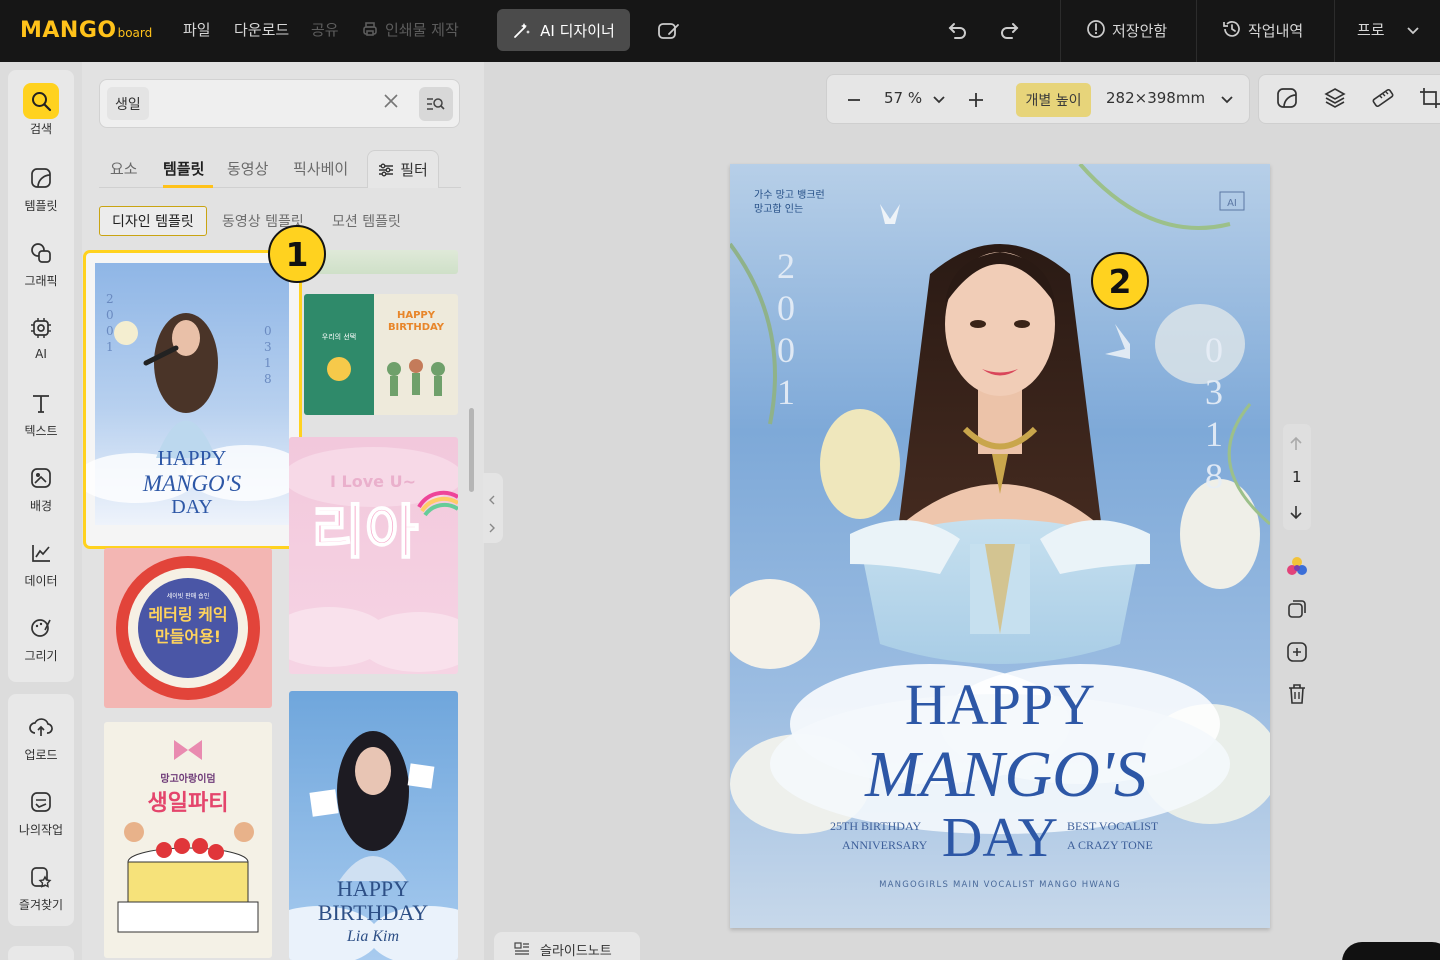  Describe the element at coordinates (391, 101) in the screenshot. I see `clear-search-icon` at that location.